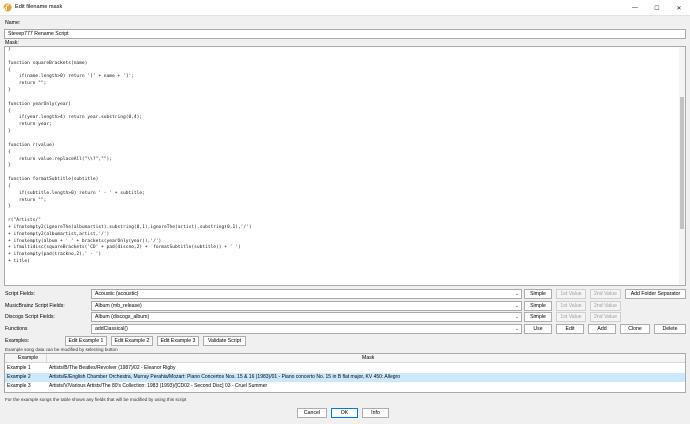  Describe the element at coordinates (571, 294) in the screenshot. I see `script-1st-value-button: 1st Value` at that location.